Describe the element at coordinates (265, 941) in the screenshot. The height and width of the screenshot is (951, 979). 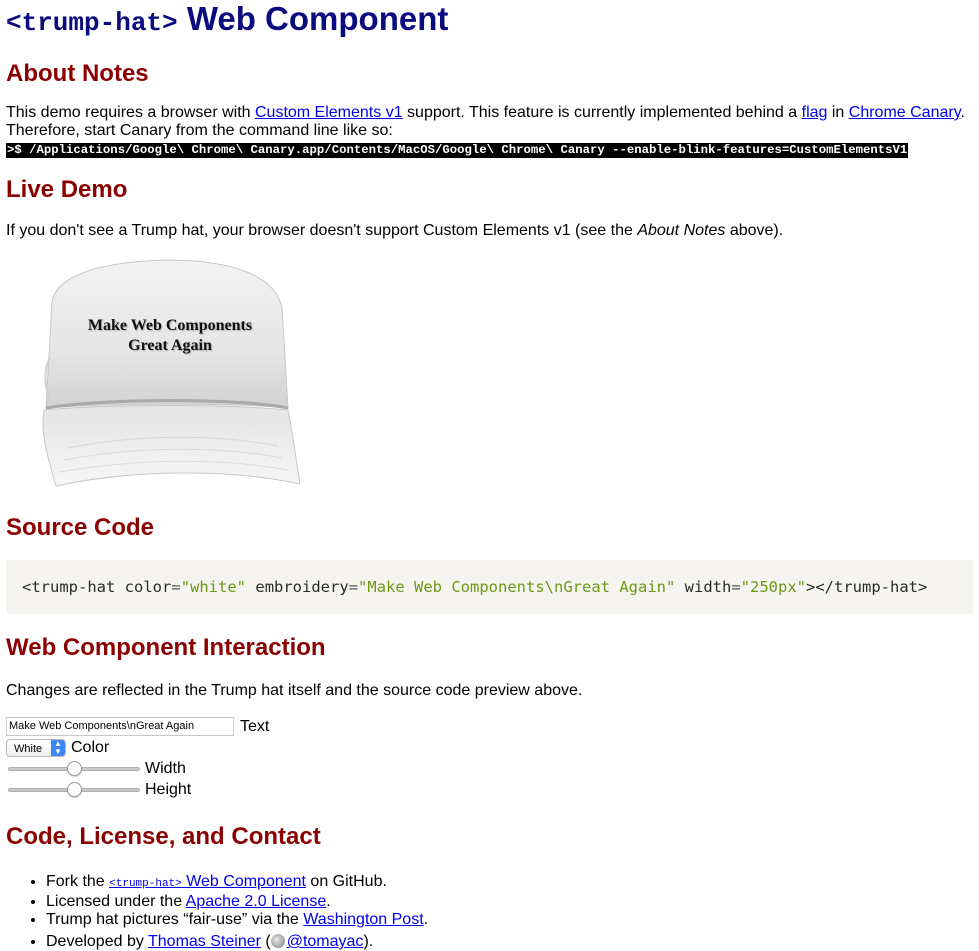
I see `developer-text-mid: (` at that location.